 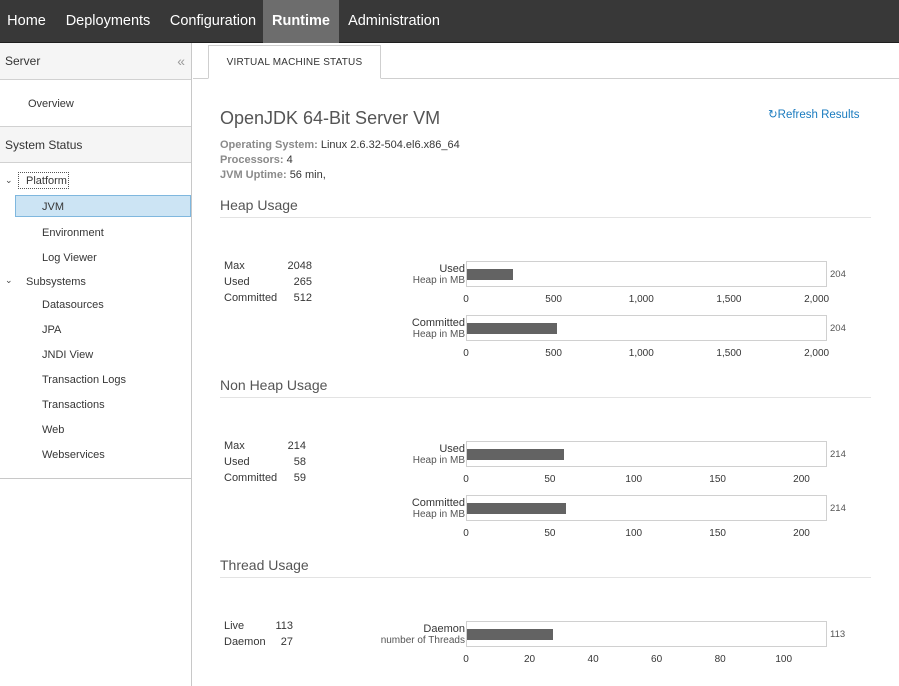 What do you see at coordinates (253, 175) in the screenshot?
I see `uptime-label: JVM Uptime:` at bounding box center [253, 175].